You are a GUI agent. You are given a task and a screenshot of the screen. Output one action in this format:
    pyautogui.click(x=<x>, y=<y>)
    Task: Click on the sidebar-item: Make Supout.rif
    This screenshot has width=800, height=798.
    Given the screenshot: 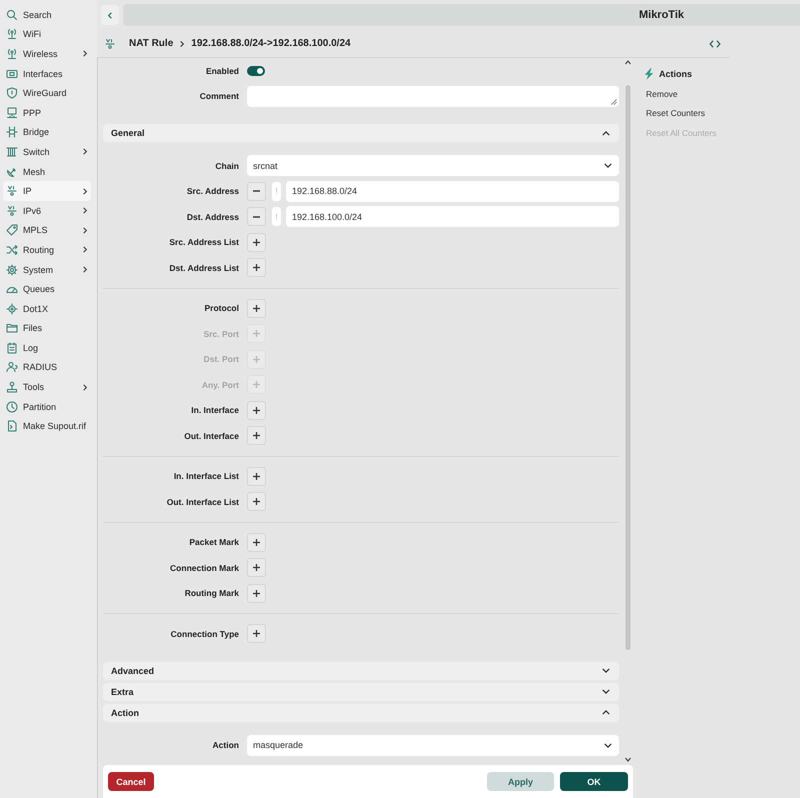 What is the action you would take?
    pyautogui.click(x=47, y=426)
    